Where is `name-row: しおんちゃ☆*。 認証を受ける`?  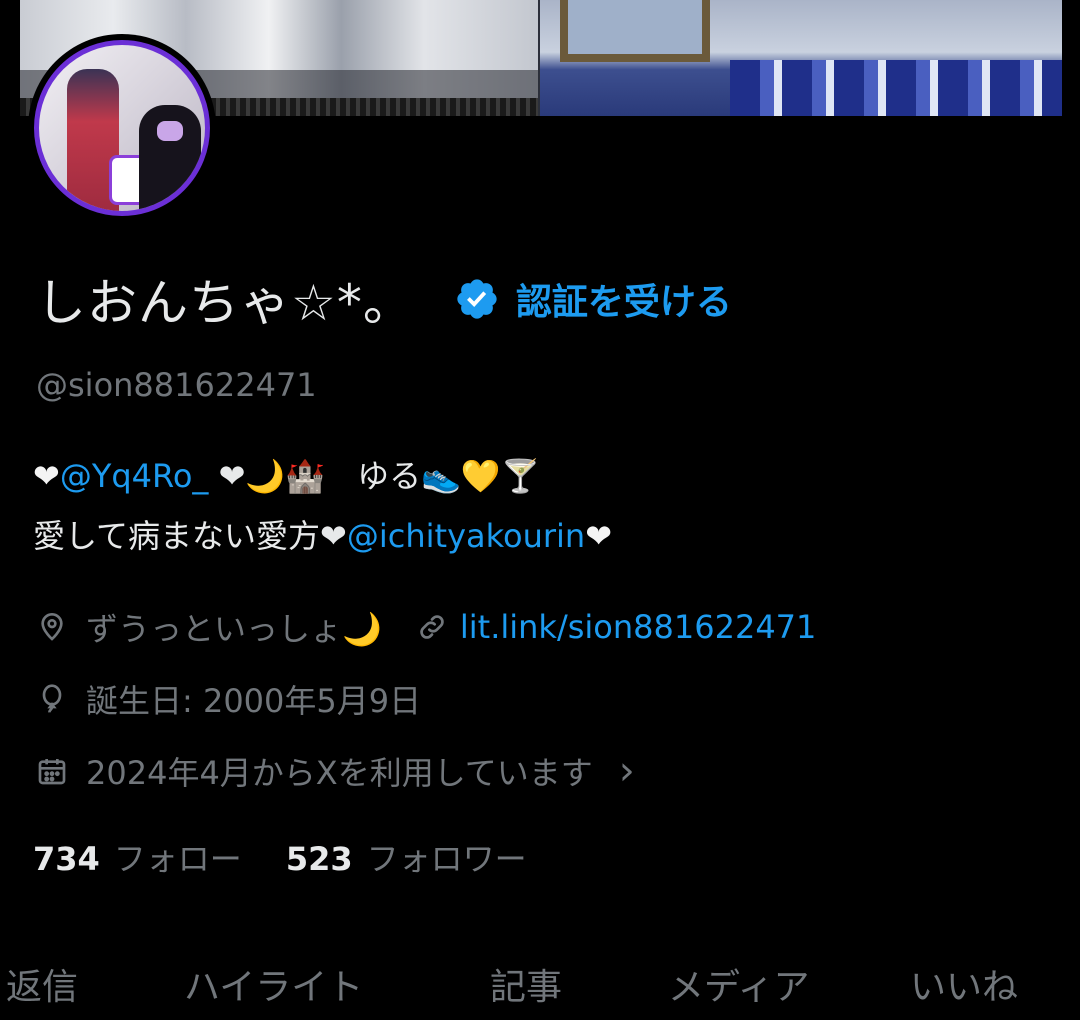 name-row: しおんちゃ☆*。 認証を受ける is located at coordinates (384, 299).